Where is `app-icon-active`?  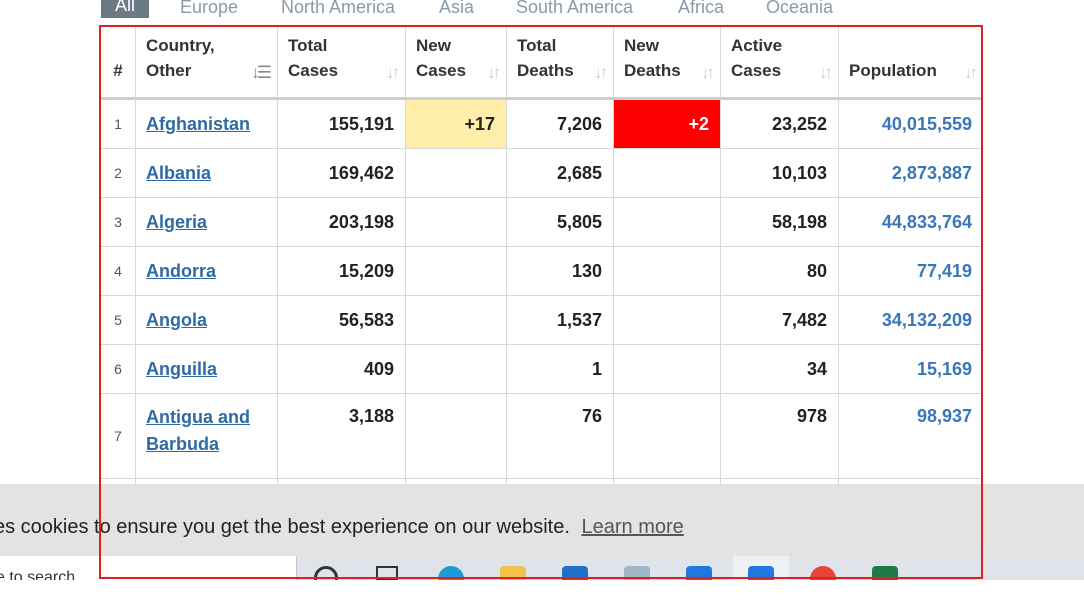 app-icon-active is located at coordinates (761, 573).